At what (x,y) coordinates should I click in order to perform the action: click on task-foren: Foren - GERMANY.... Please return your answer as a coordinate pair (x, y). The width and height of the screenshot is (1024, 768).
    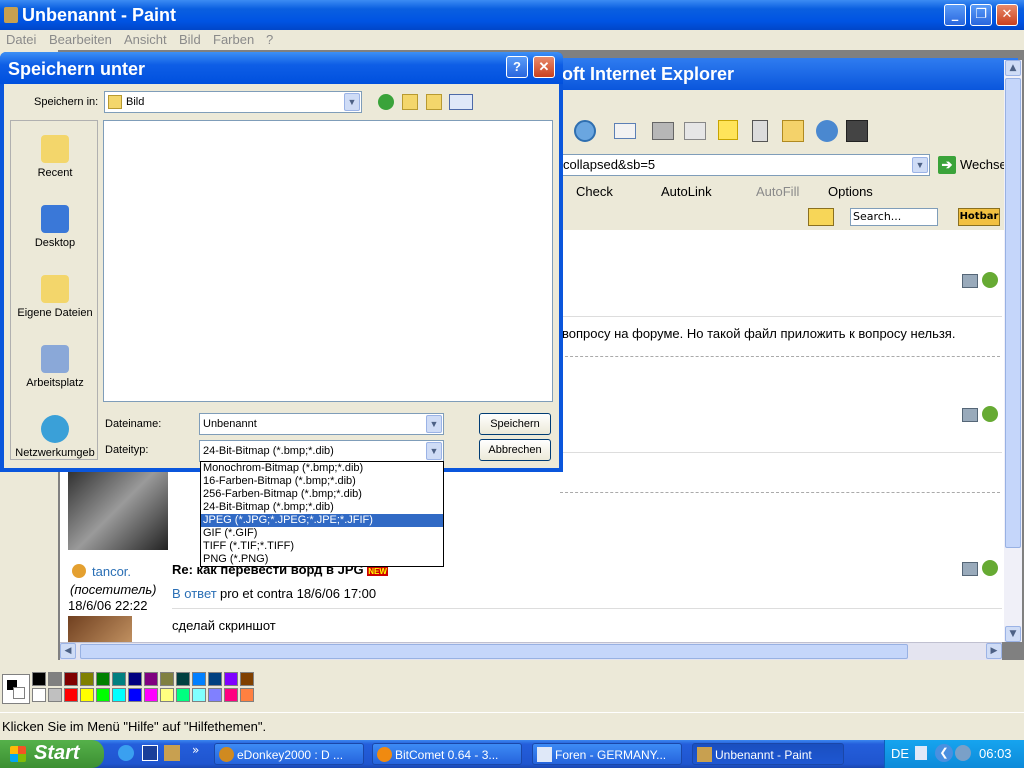
    Looking at the image, I should click on (607, 754).